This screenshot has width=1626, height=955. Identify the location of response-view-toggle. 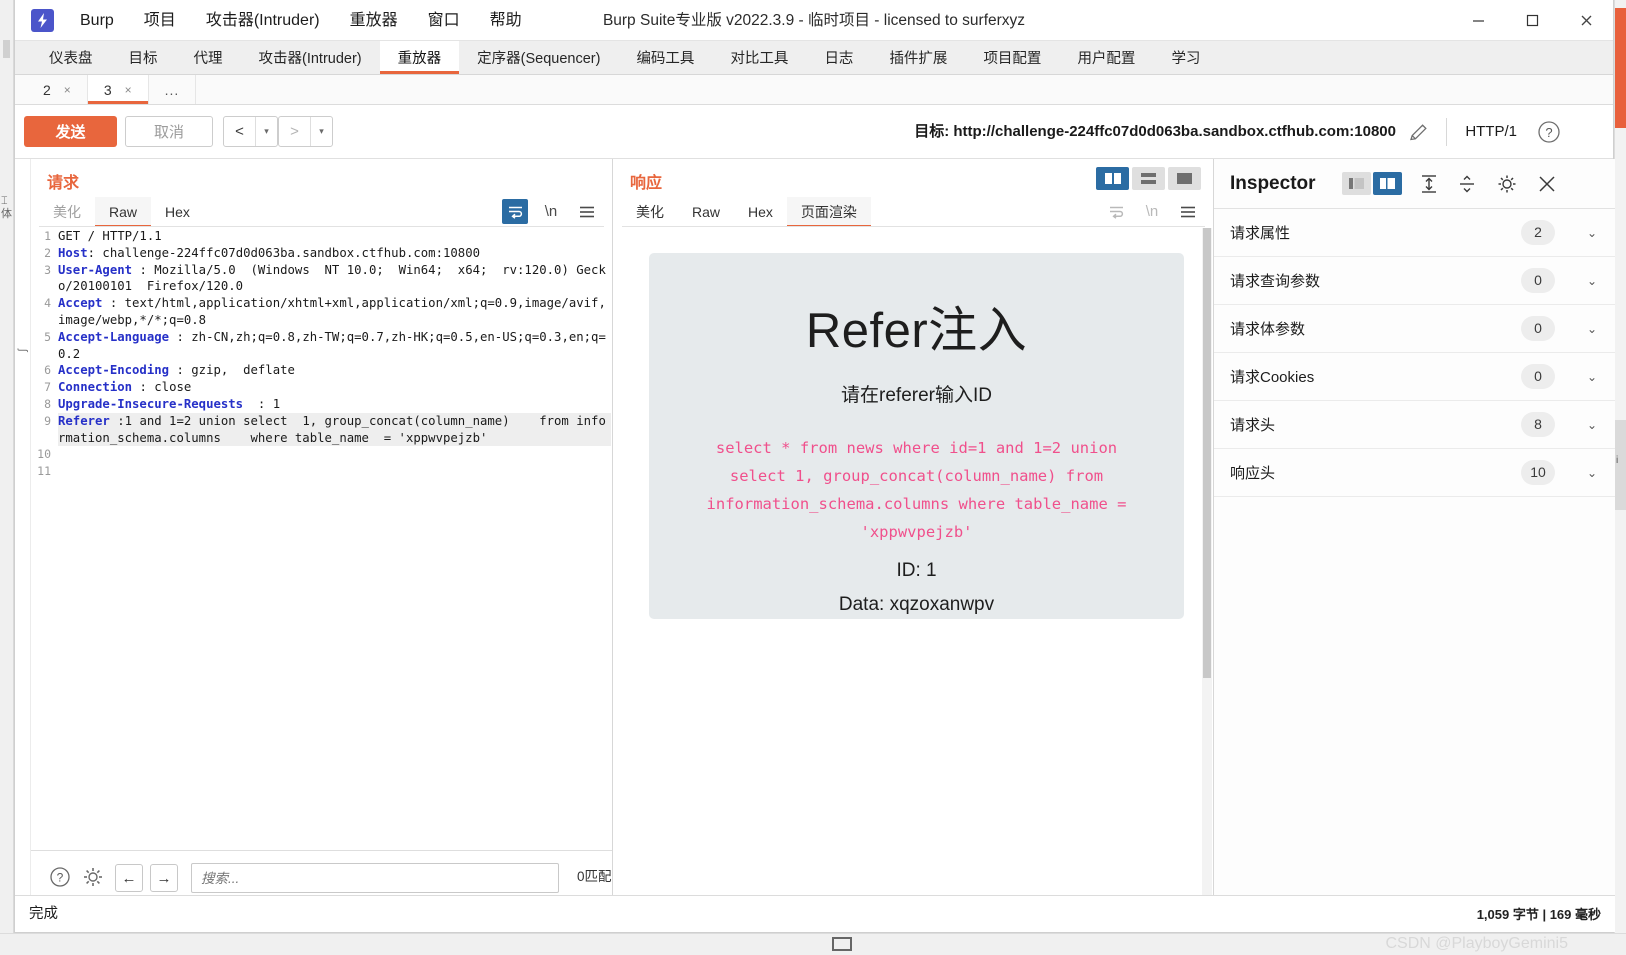
(1148, 178).